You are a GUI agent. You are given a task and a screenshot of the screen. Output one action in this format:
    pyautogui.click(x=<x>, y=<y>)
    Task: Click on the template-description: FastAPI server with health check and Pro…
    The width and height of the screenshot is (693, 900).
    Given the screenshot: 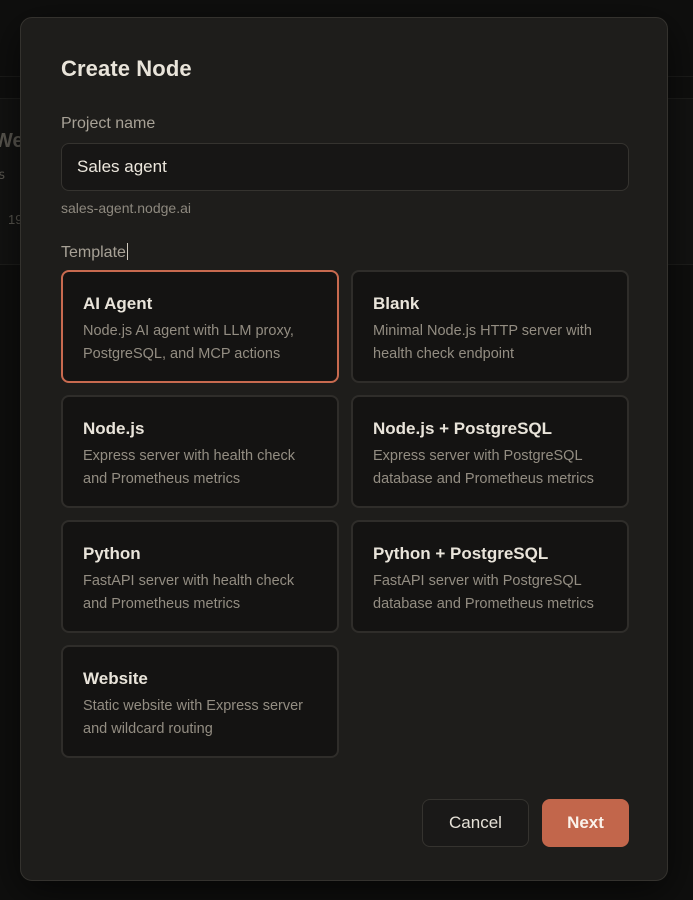 What is the action you would take?
    pyautogui.click(x=189, y=592)
    